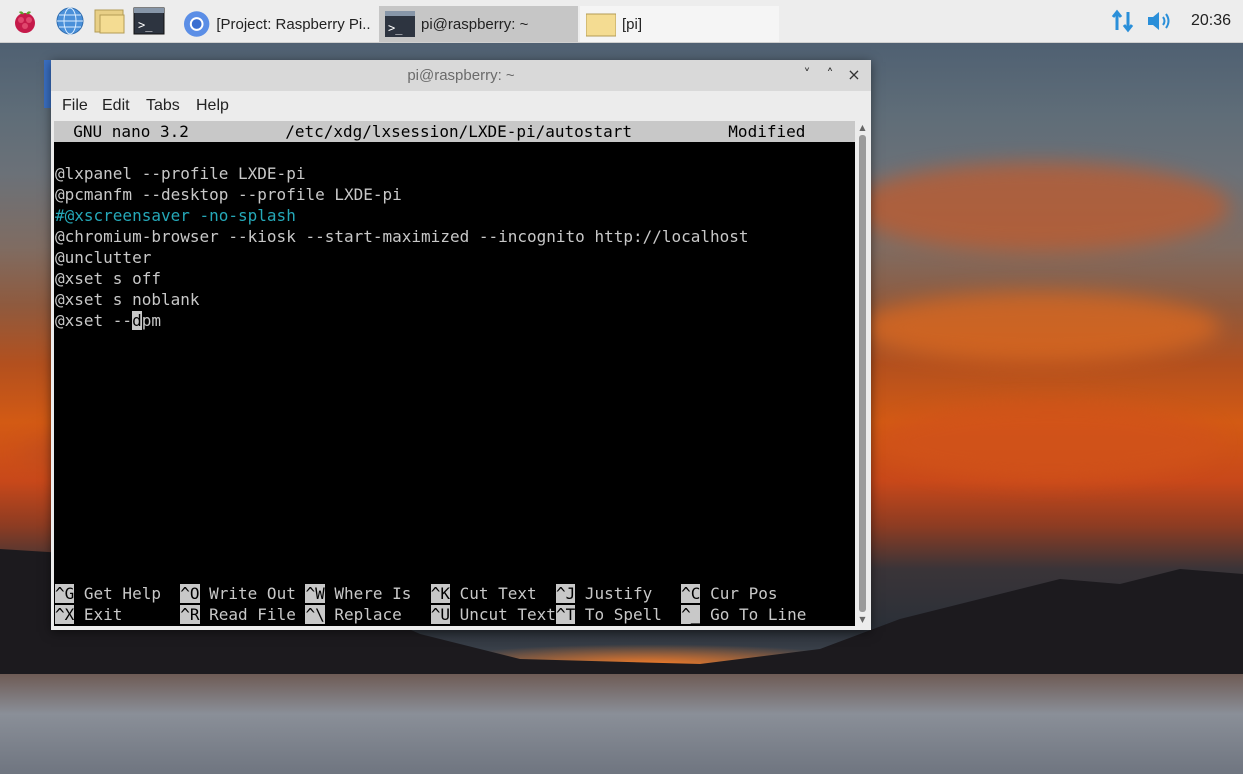 Image resolution: width=1243 pixels, height=774 pixels. I want to click on window-titlebar: pi@raspberry: ~ ˅ ˄ ×, so click(461, 75).